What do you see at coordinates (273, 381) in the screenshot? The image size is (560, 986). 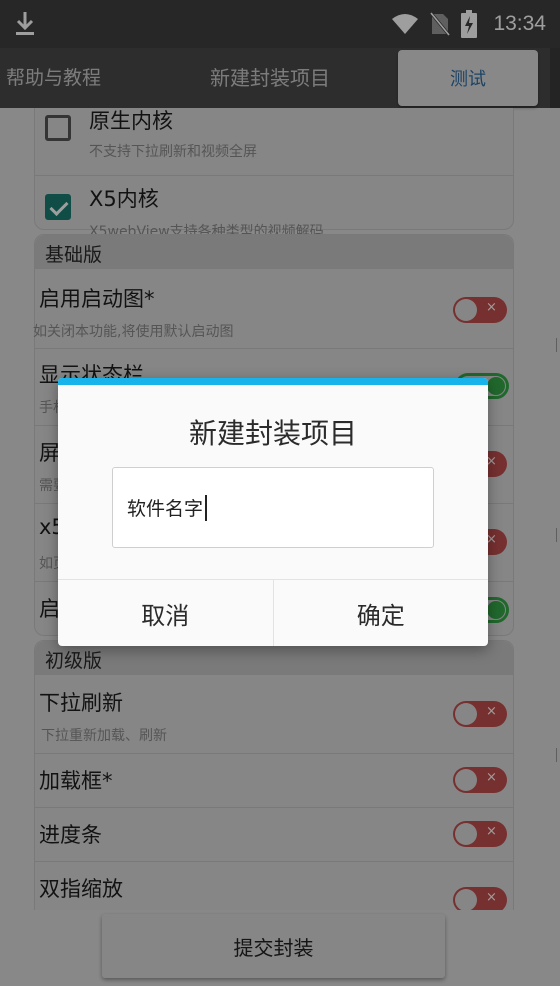 I see `dialog-accent-bar` at bounding box center [273, 381].